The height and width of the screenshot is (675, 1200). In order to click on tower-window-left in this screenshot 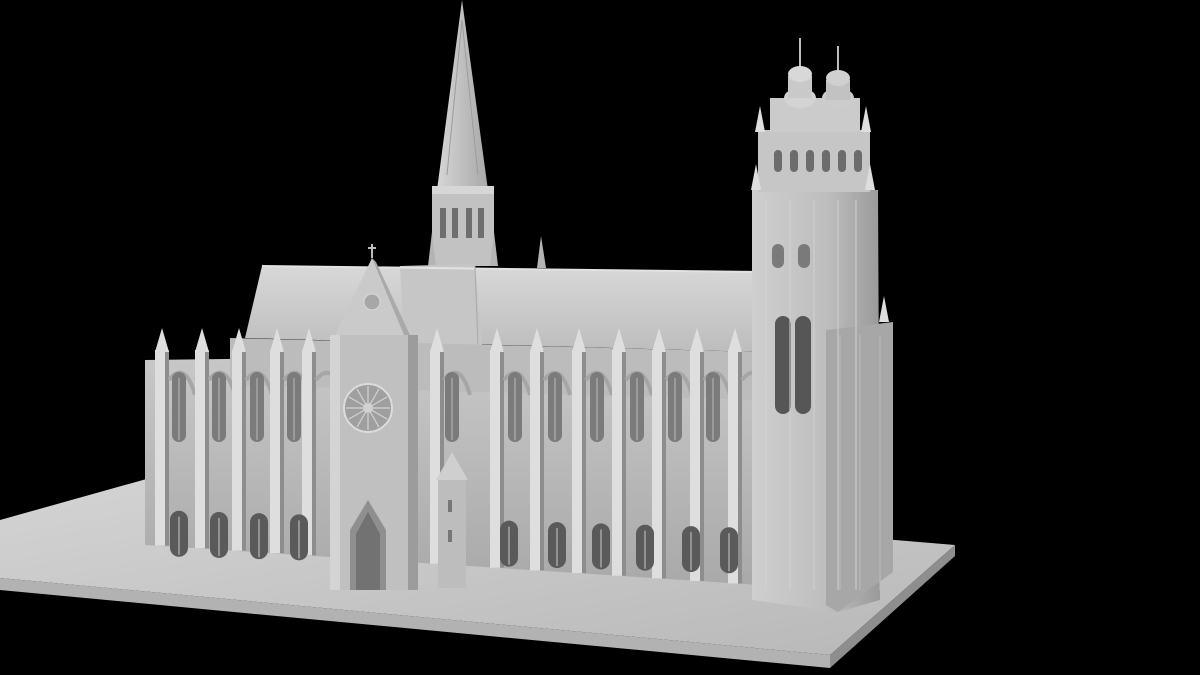, I will do `click(783, 365)`.